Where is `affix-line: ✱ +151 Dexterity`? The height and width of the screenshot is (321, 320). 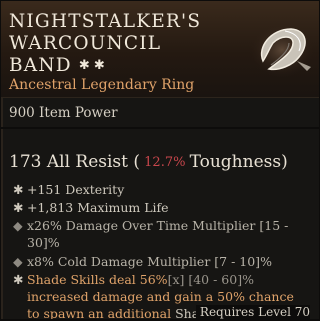
affix-line: ✱ +151 Dexterity is located at coordinates (68, 189).